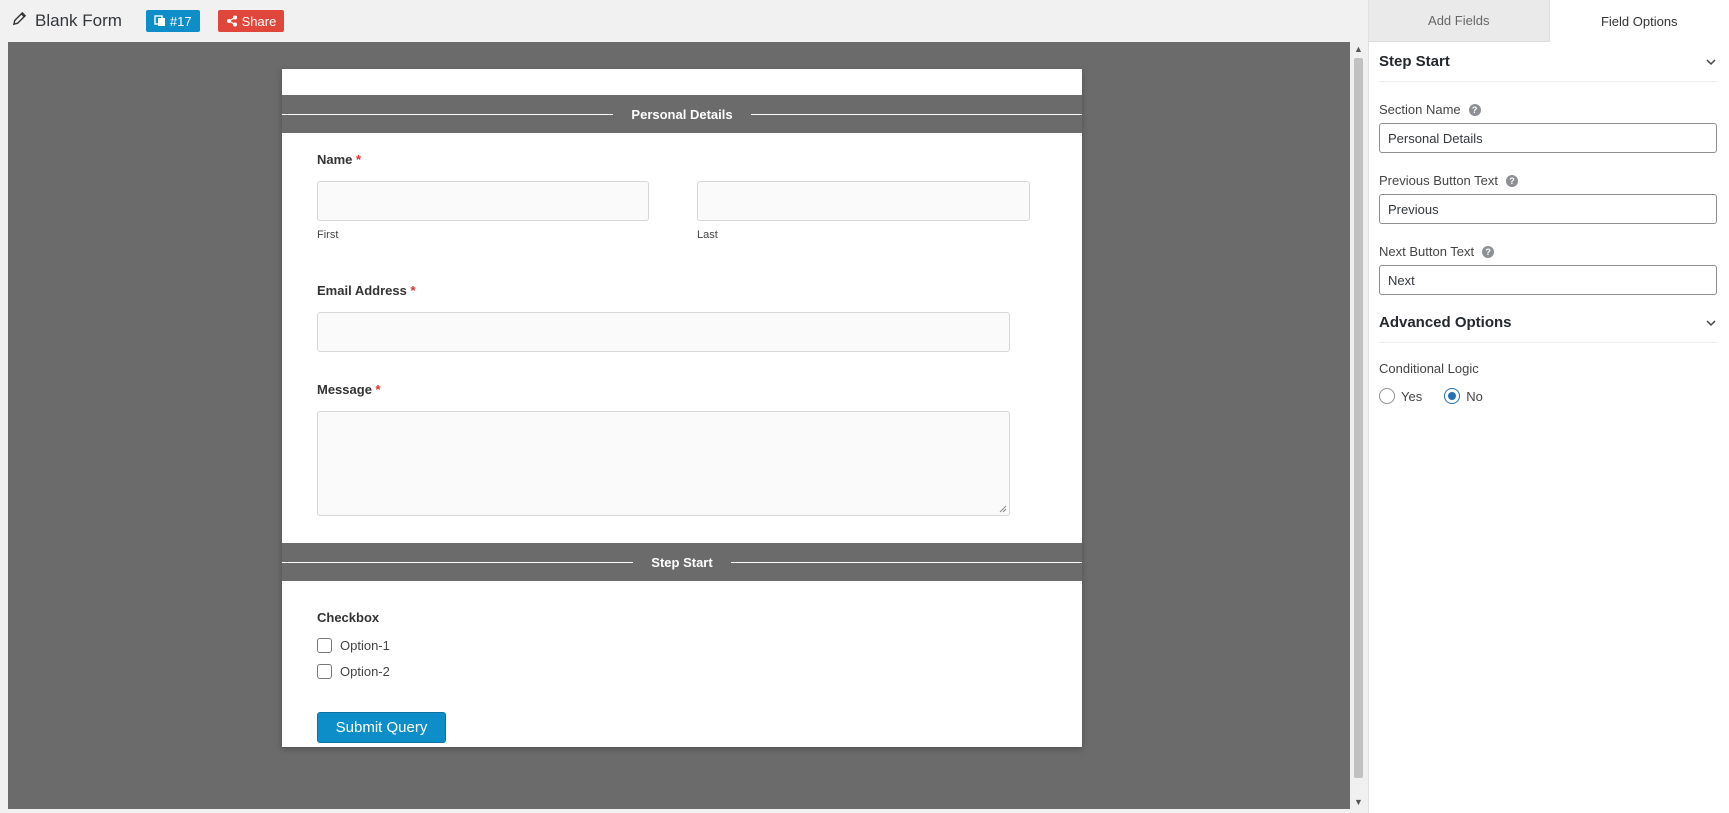 Image resolution: width=1729 pixels, height=813 pixels. Describe the element at coordinates (863, 201) in the screenshot. I see `last-name-input` at that location.